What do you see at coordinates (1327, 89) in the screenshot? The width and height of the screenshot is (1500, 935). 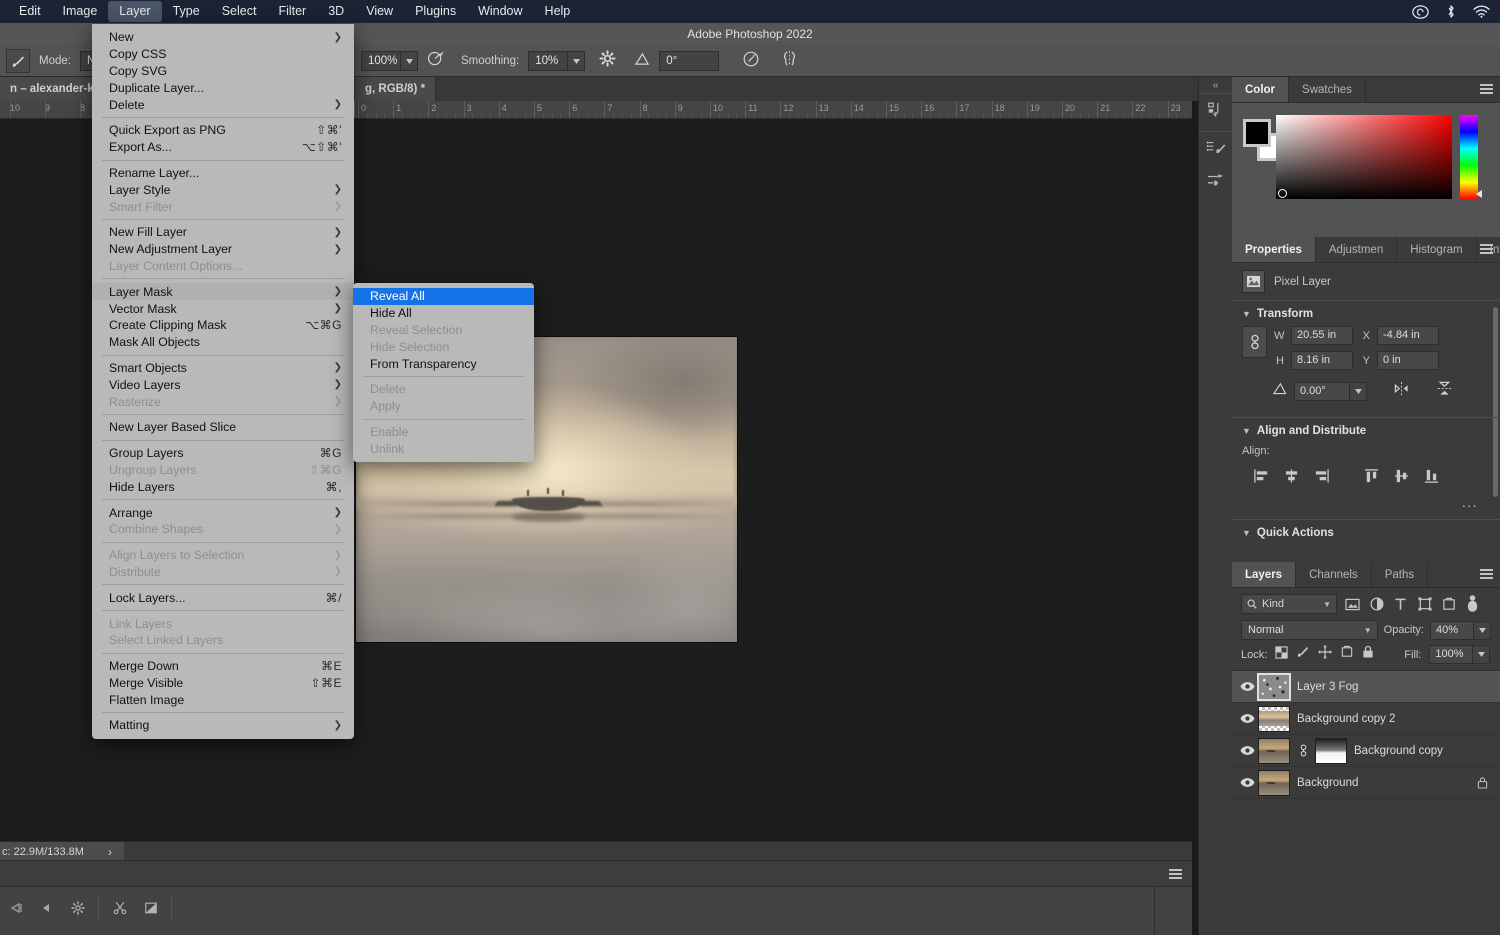 I see `tab-swatches: Swatches` at bounding box center [1327, 89].